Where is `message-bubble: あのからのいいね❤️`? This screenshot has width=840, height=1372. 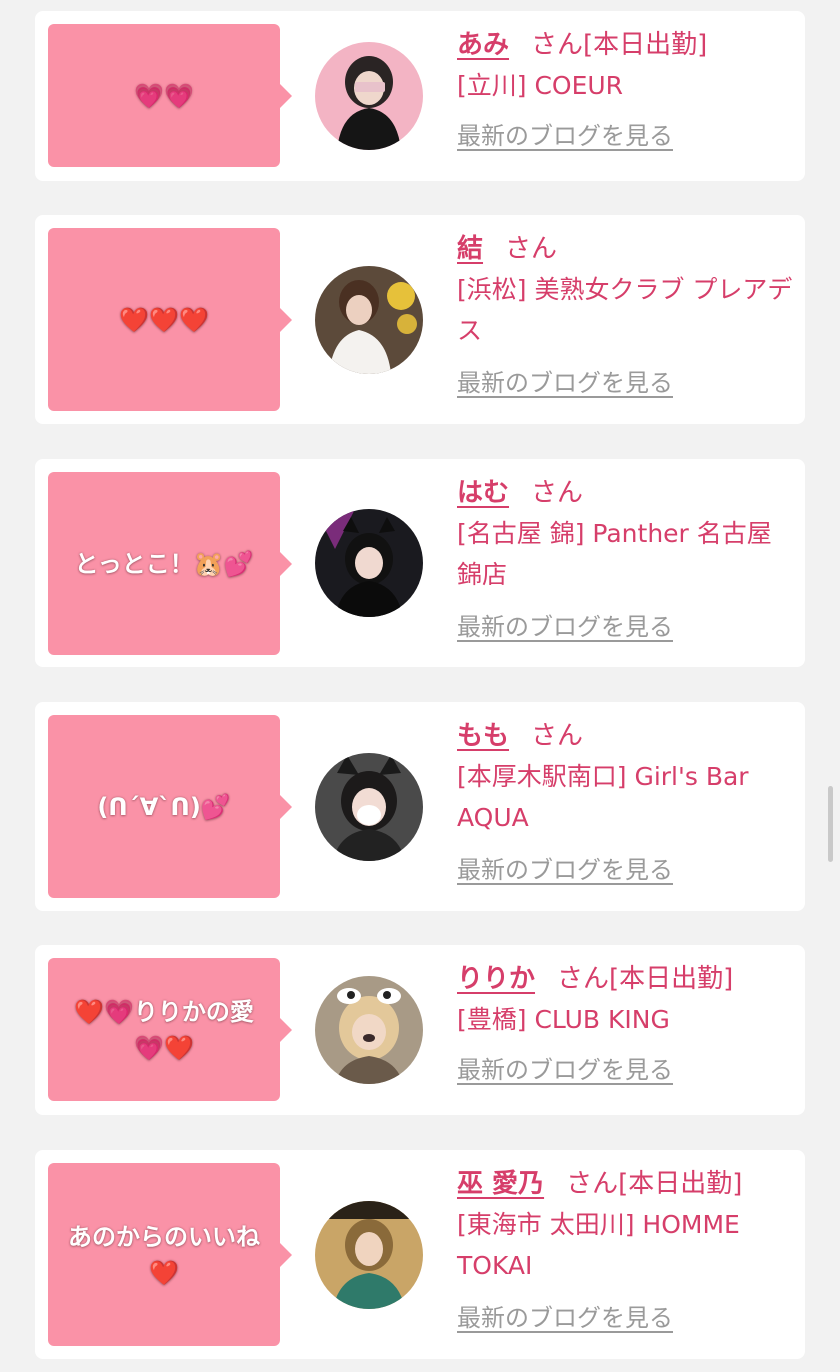
message-bubble: あのからのいいね❤️ is located at coordinates (170, 1254).